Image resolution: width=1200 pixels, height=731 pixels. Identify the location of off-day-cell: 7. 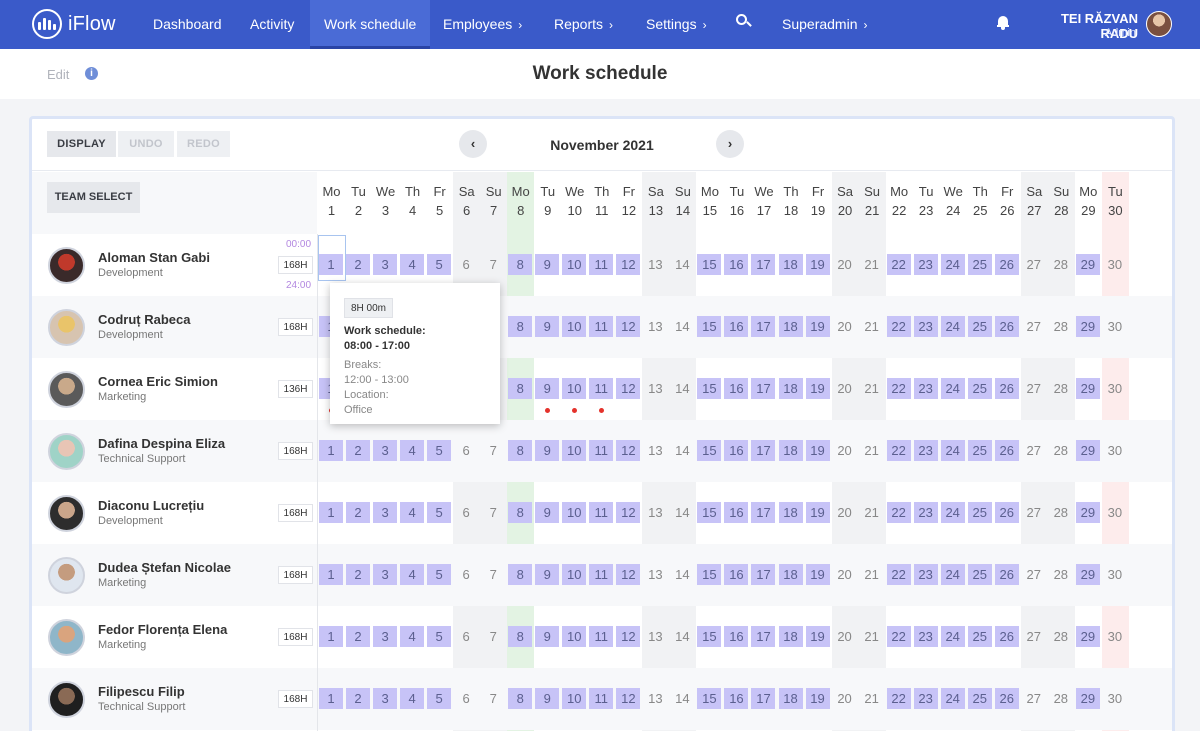
(493, 264).